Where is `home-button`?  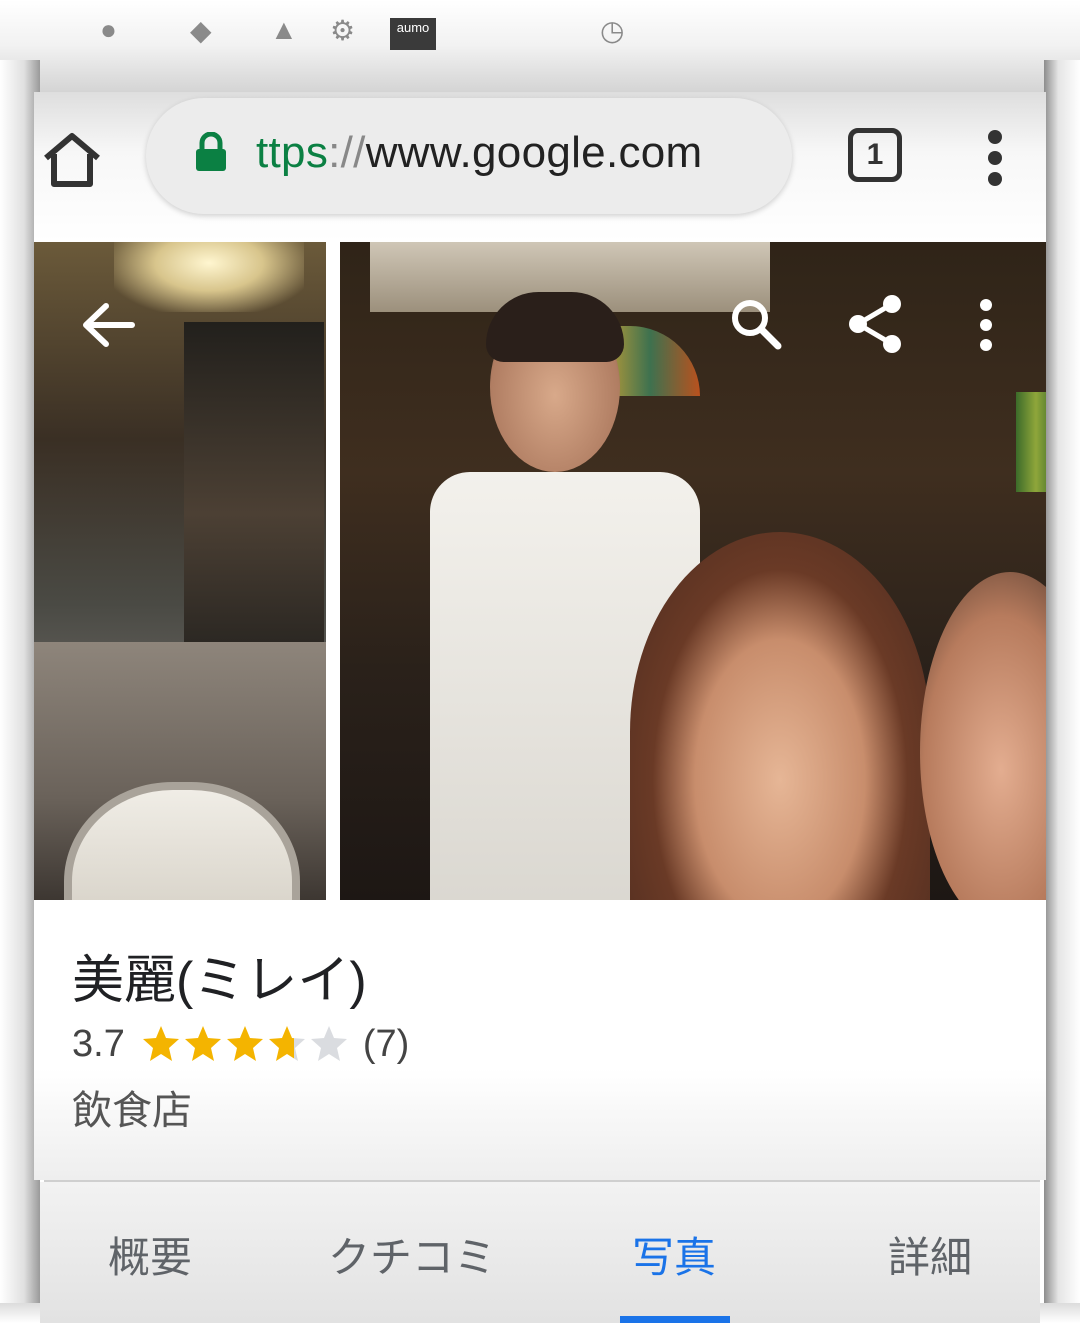
home-button is located at coordinates (72, 160).